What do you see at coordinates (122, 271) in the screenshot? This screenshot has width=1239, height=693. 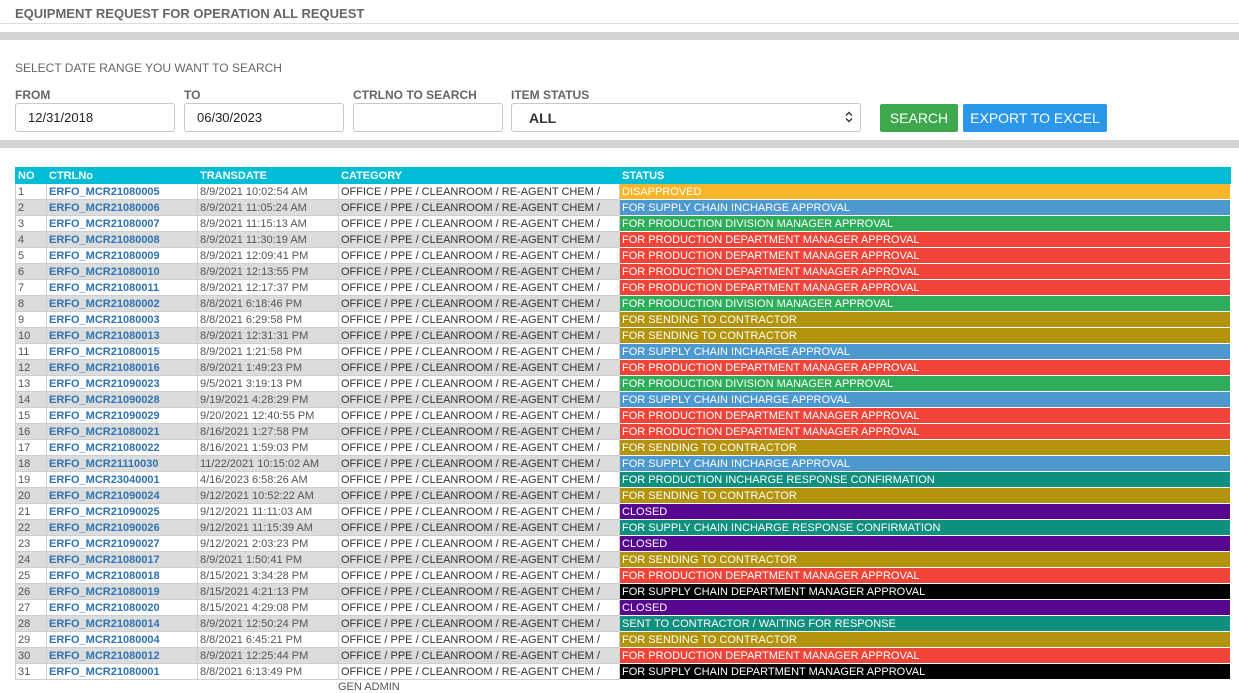 I see `row-ctrlno-link: ERFO_MCR21080010` at bounding box center [122, 271].